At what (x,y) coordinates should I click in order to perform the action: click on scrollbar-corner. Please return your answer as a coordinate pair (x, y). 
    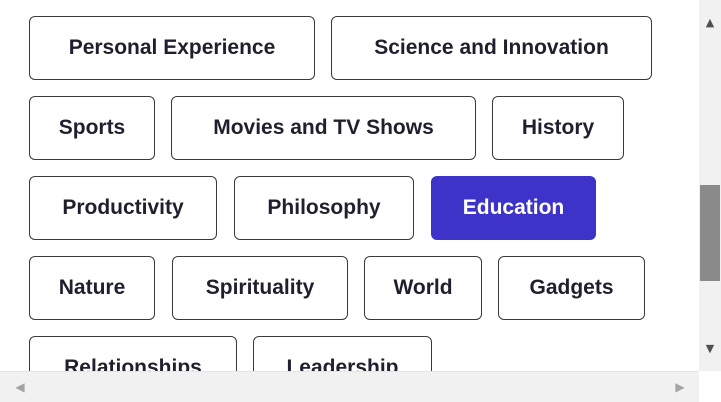
    Looking at the image, I should click on (710, 386).